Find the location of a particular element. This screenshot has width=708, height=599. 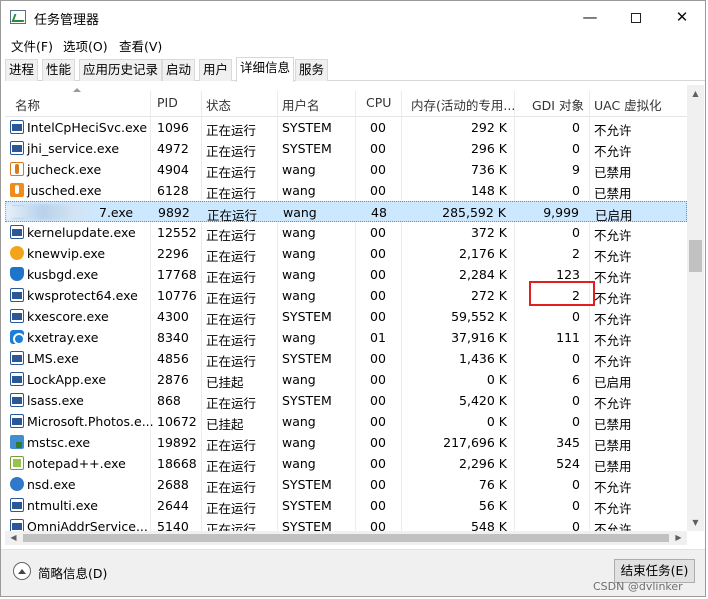

cell-pid: 6128 is located at coordinates (173, 190).